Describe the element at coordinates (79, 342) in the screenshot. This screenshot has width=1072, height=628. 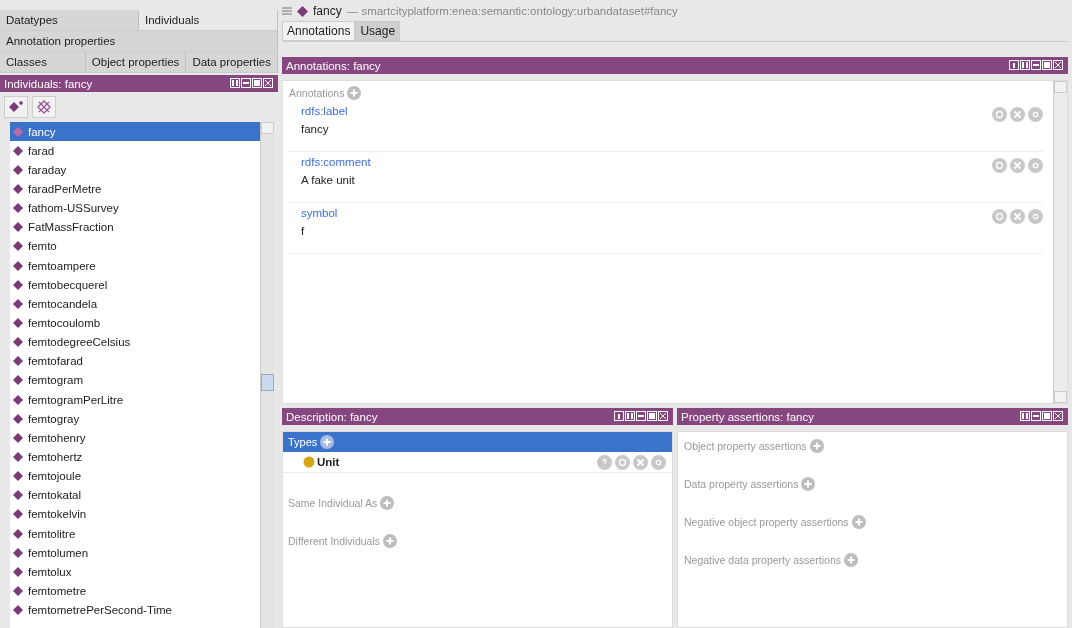
I see `individual-label: femtodegreeCelsius` at that location.